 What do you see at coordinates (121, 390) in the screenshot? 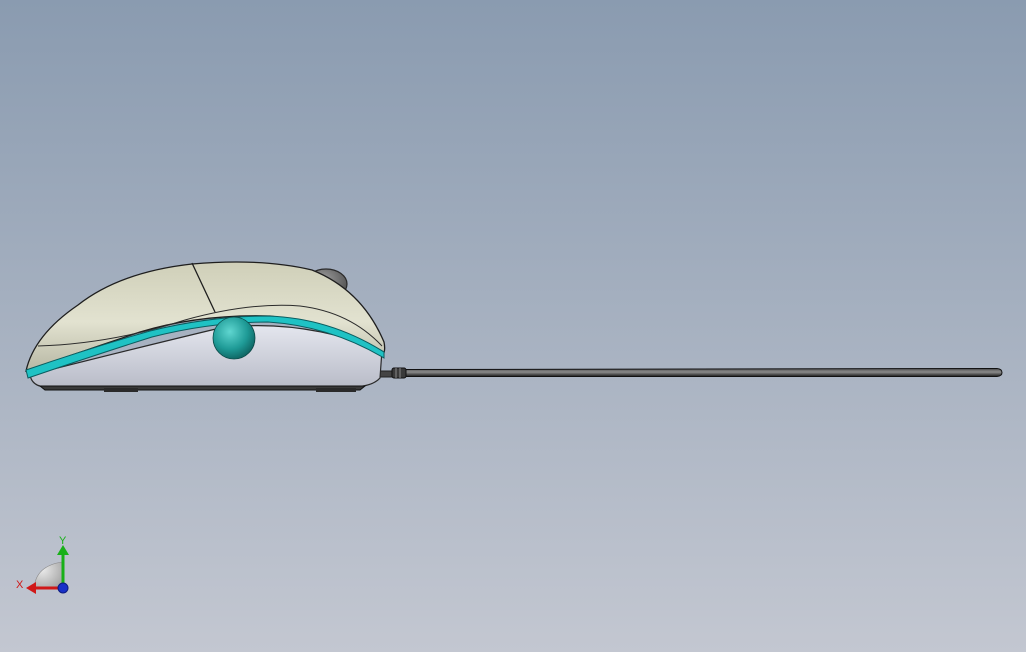
I see `foot-front` at bounding box center [121, 390].